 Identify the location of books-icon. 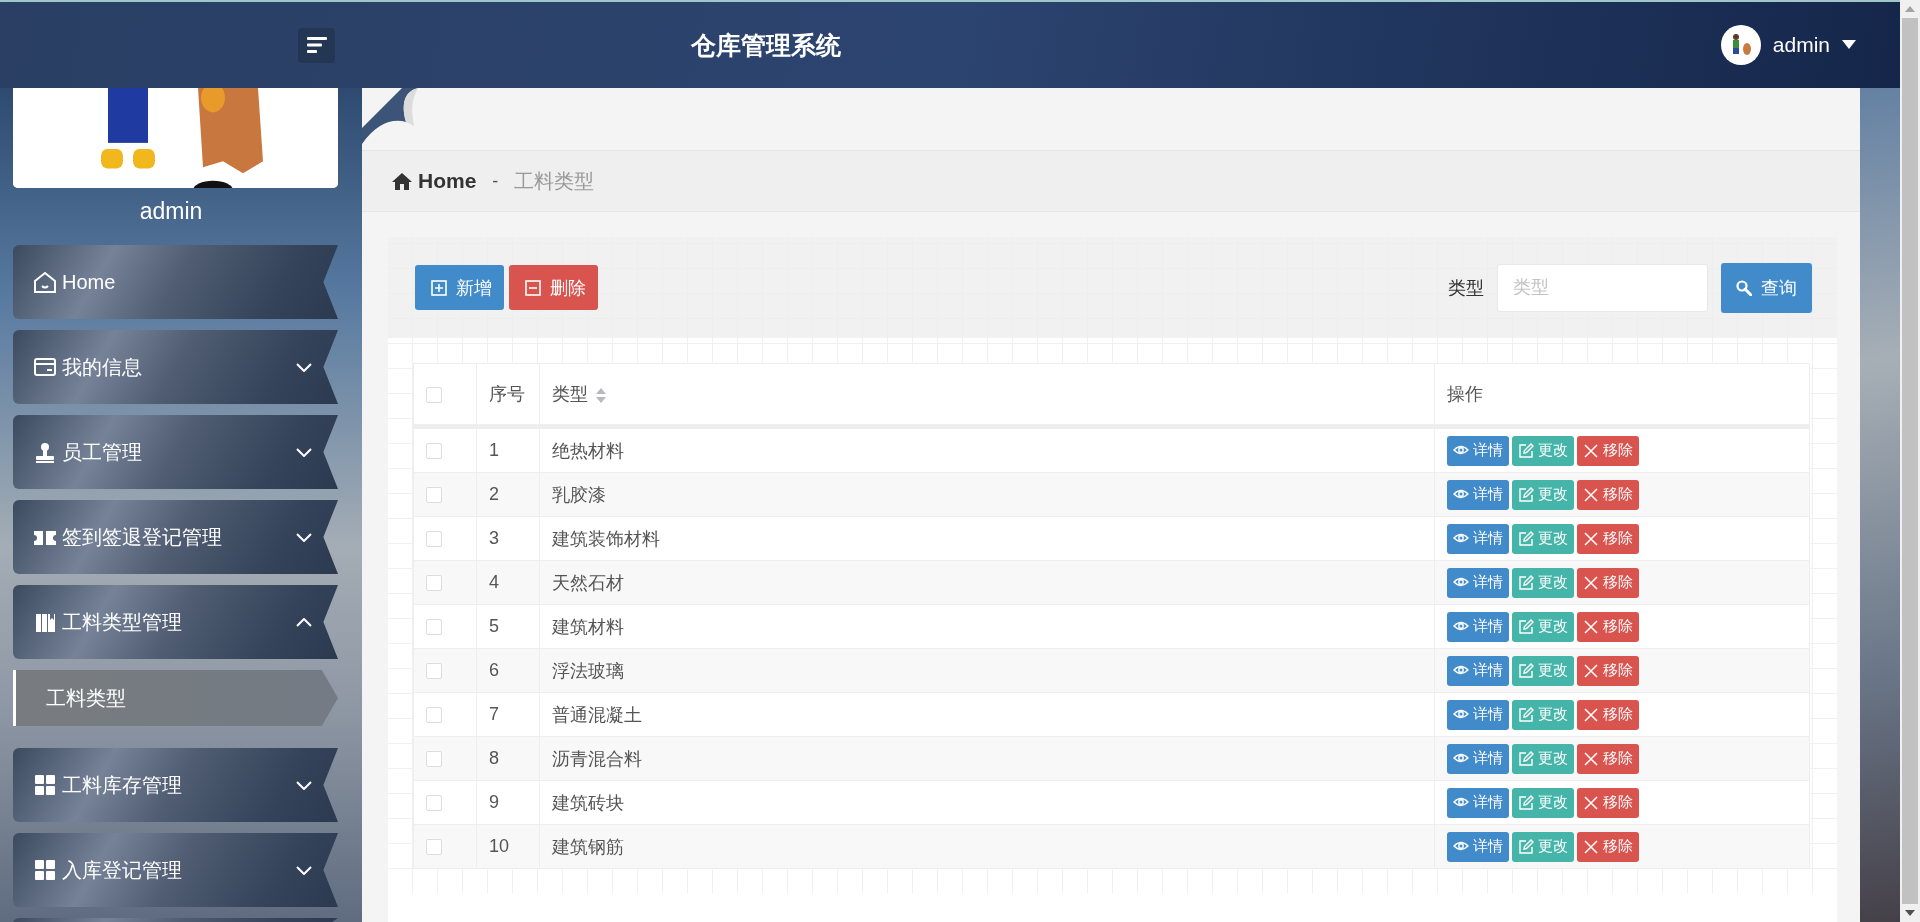
(45, 622).